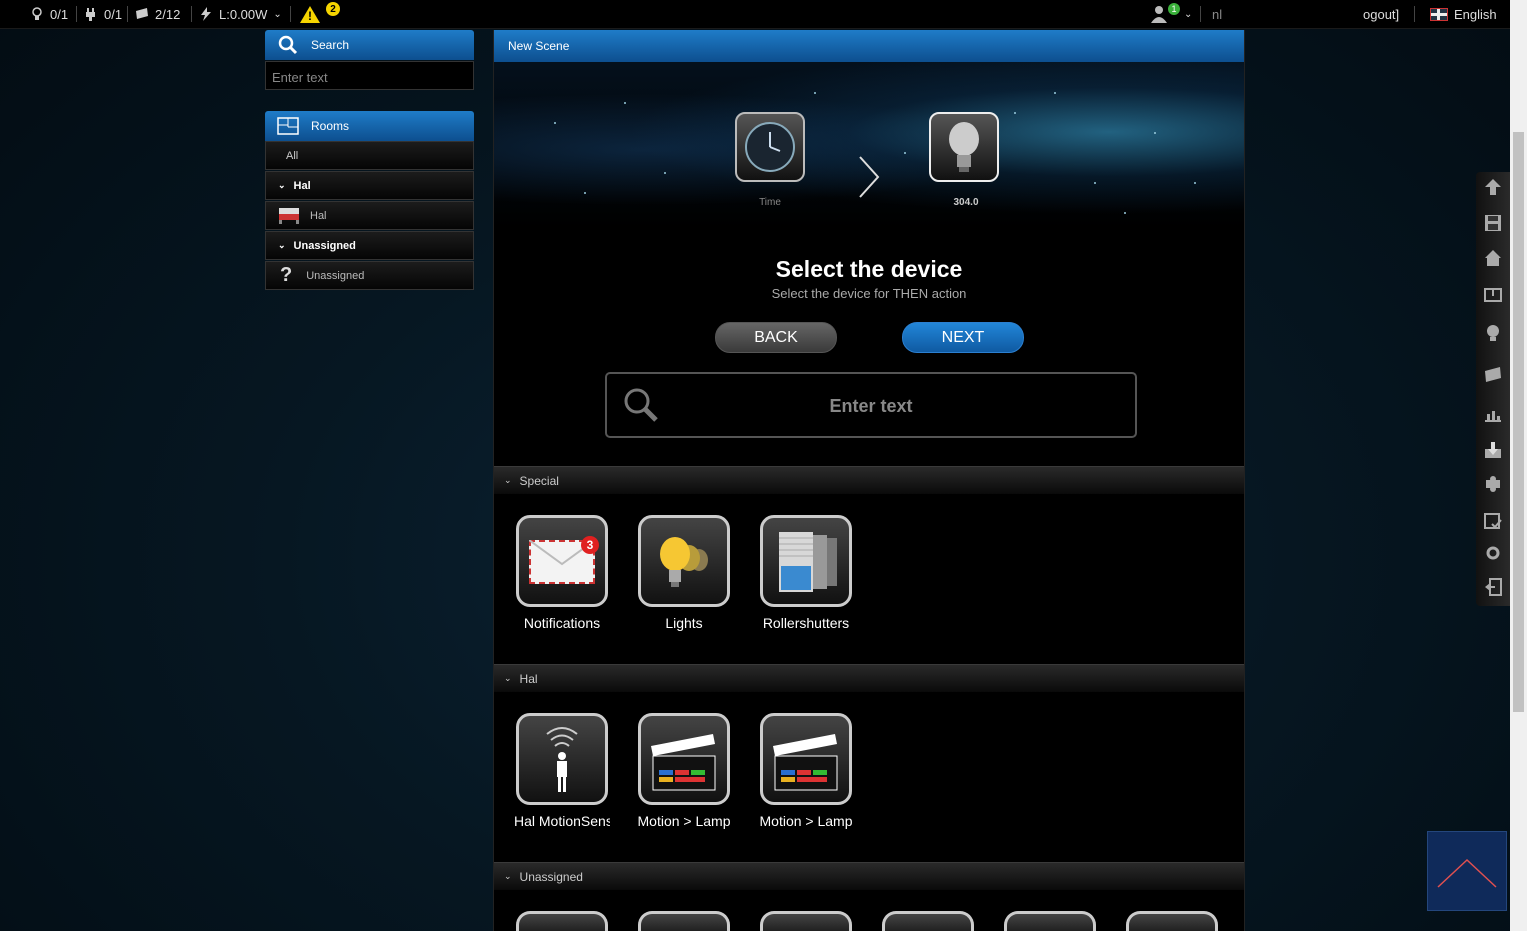  Describe the element at coordinates (369, 75) in the screenshot. I see `sidebar-search-input: Enter text` at that location.